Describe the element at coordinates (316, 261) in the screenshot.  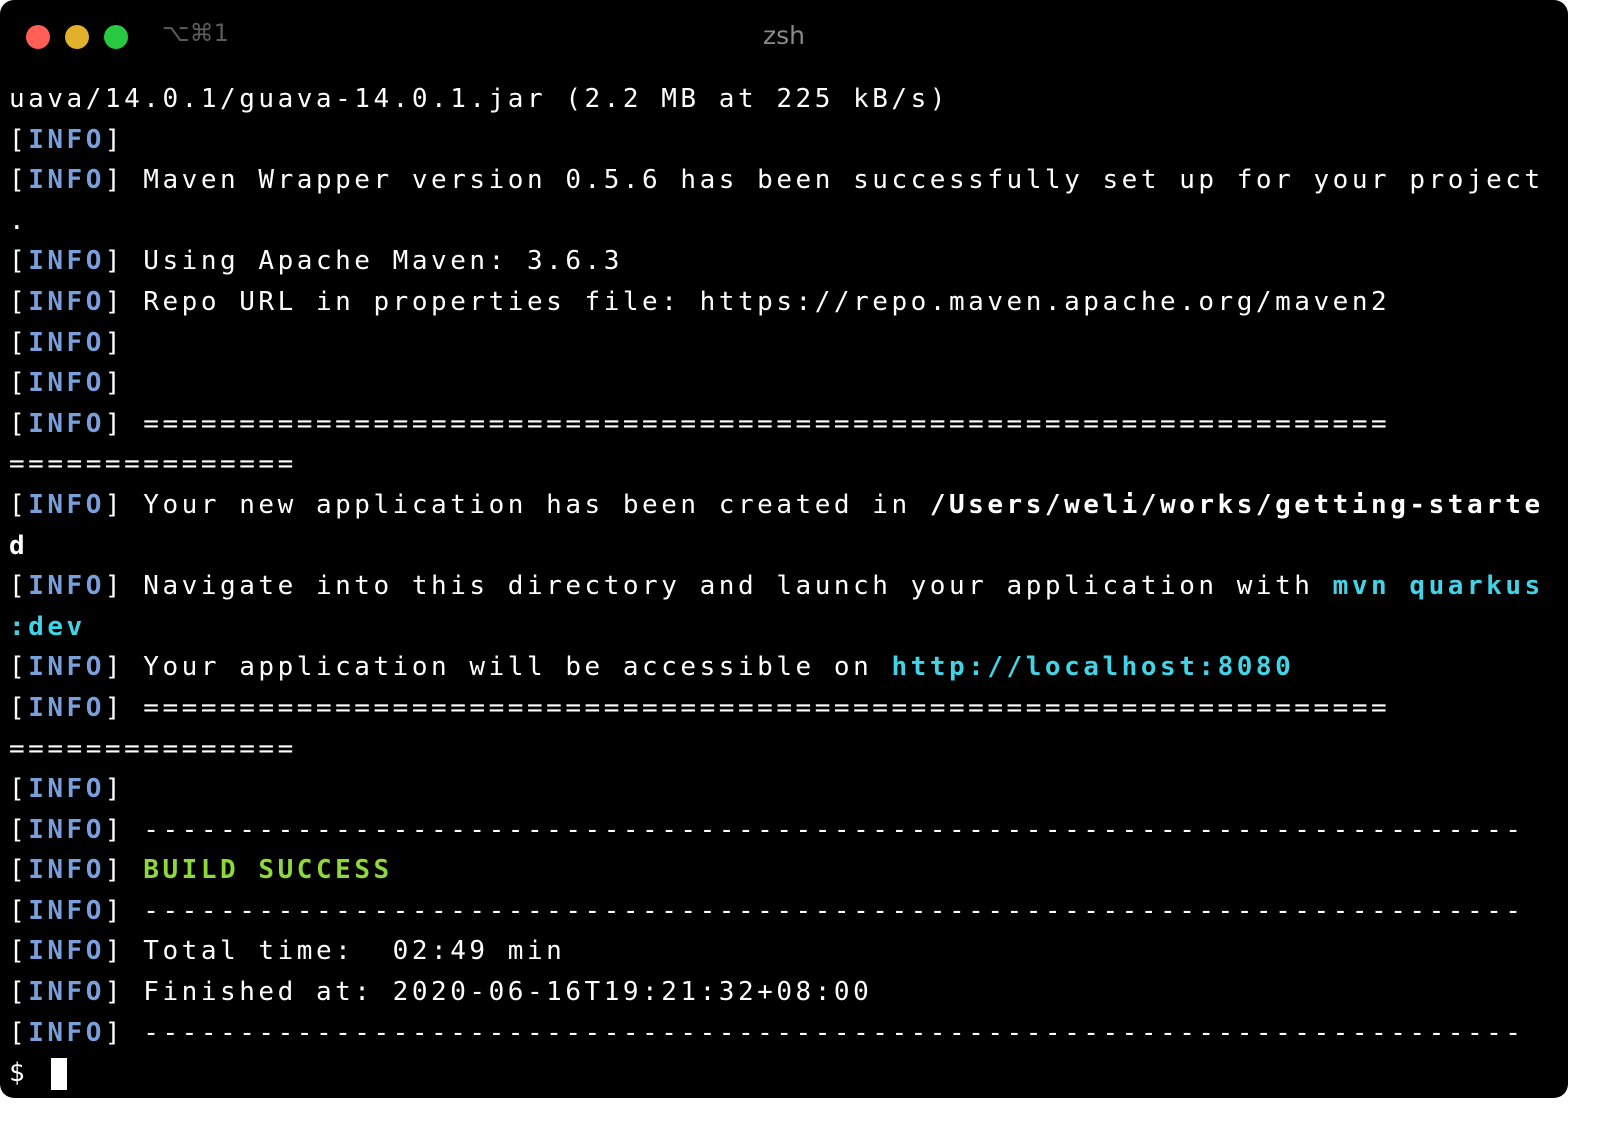
I see `output-line: [INFO] Using Apache Maven: 3.6.3` at that location.